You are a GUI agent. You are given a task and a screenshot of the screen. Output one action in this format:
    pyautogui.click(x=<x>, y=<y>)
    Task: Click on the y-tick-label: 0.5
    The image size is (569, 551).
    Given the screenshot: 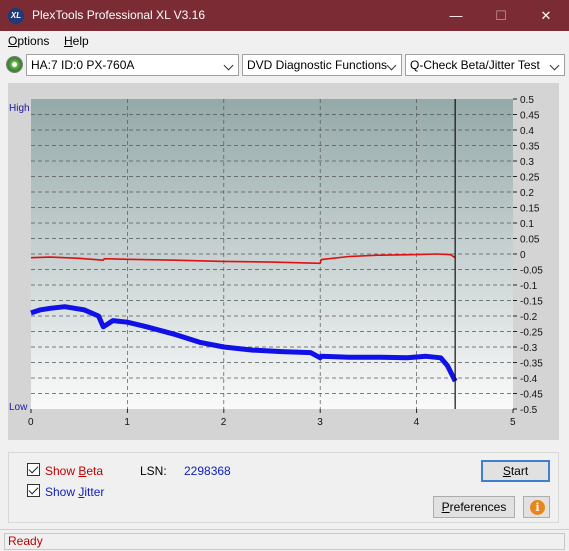 What is the action you would take?
    pyautogui.click(x=527, y=100)
    